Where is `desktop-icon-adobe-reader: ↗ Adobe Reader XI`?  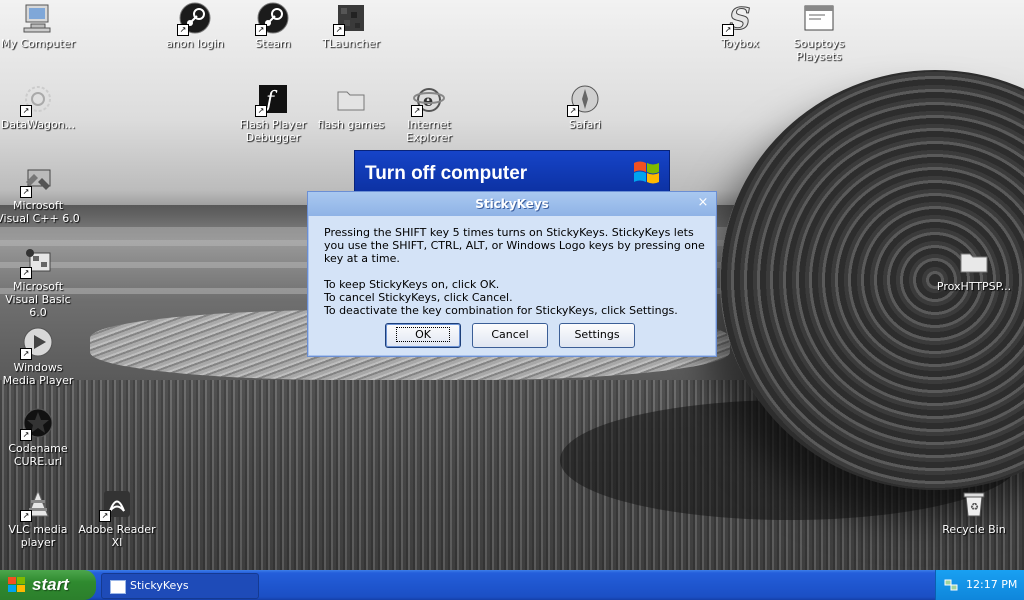
desktop-icon-adobe-reader: ↗ Adobe Reader XI is located at coordinates (117, 518).